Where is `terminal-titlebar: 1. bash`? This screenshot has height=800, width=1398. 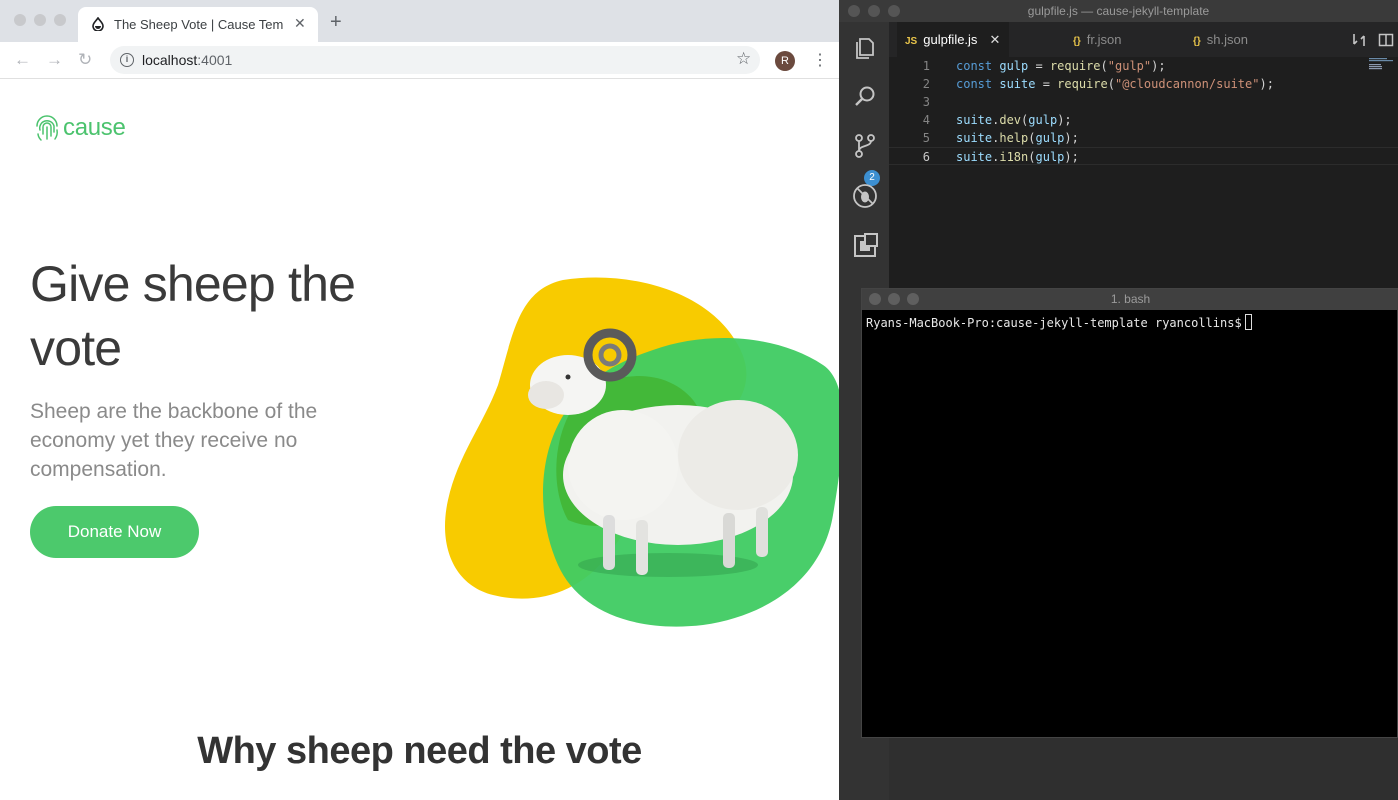
terminal-titlebar: 1. bash is located at coordinates (1130, 299).